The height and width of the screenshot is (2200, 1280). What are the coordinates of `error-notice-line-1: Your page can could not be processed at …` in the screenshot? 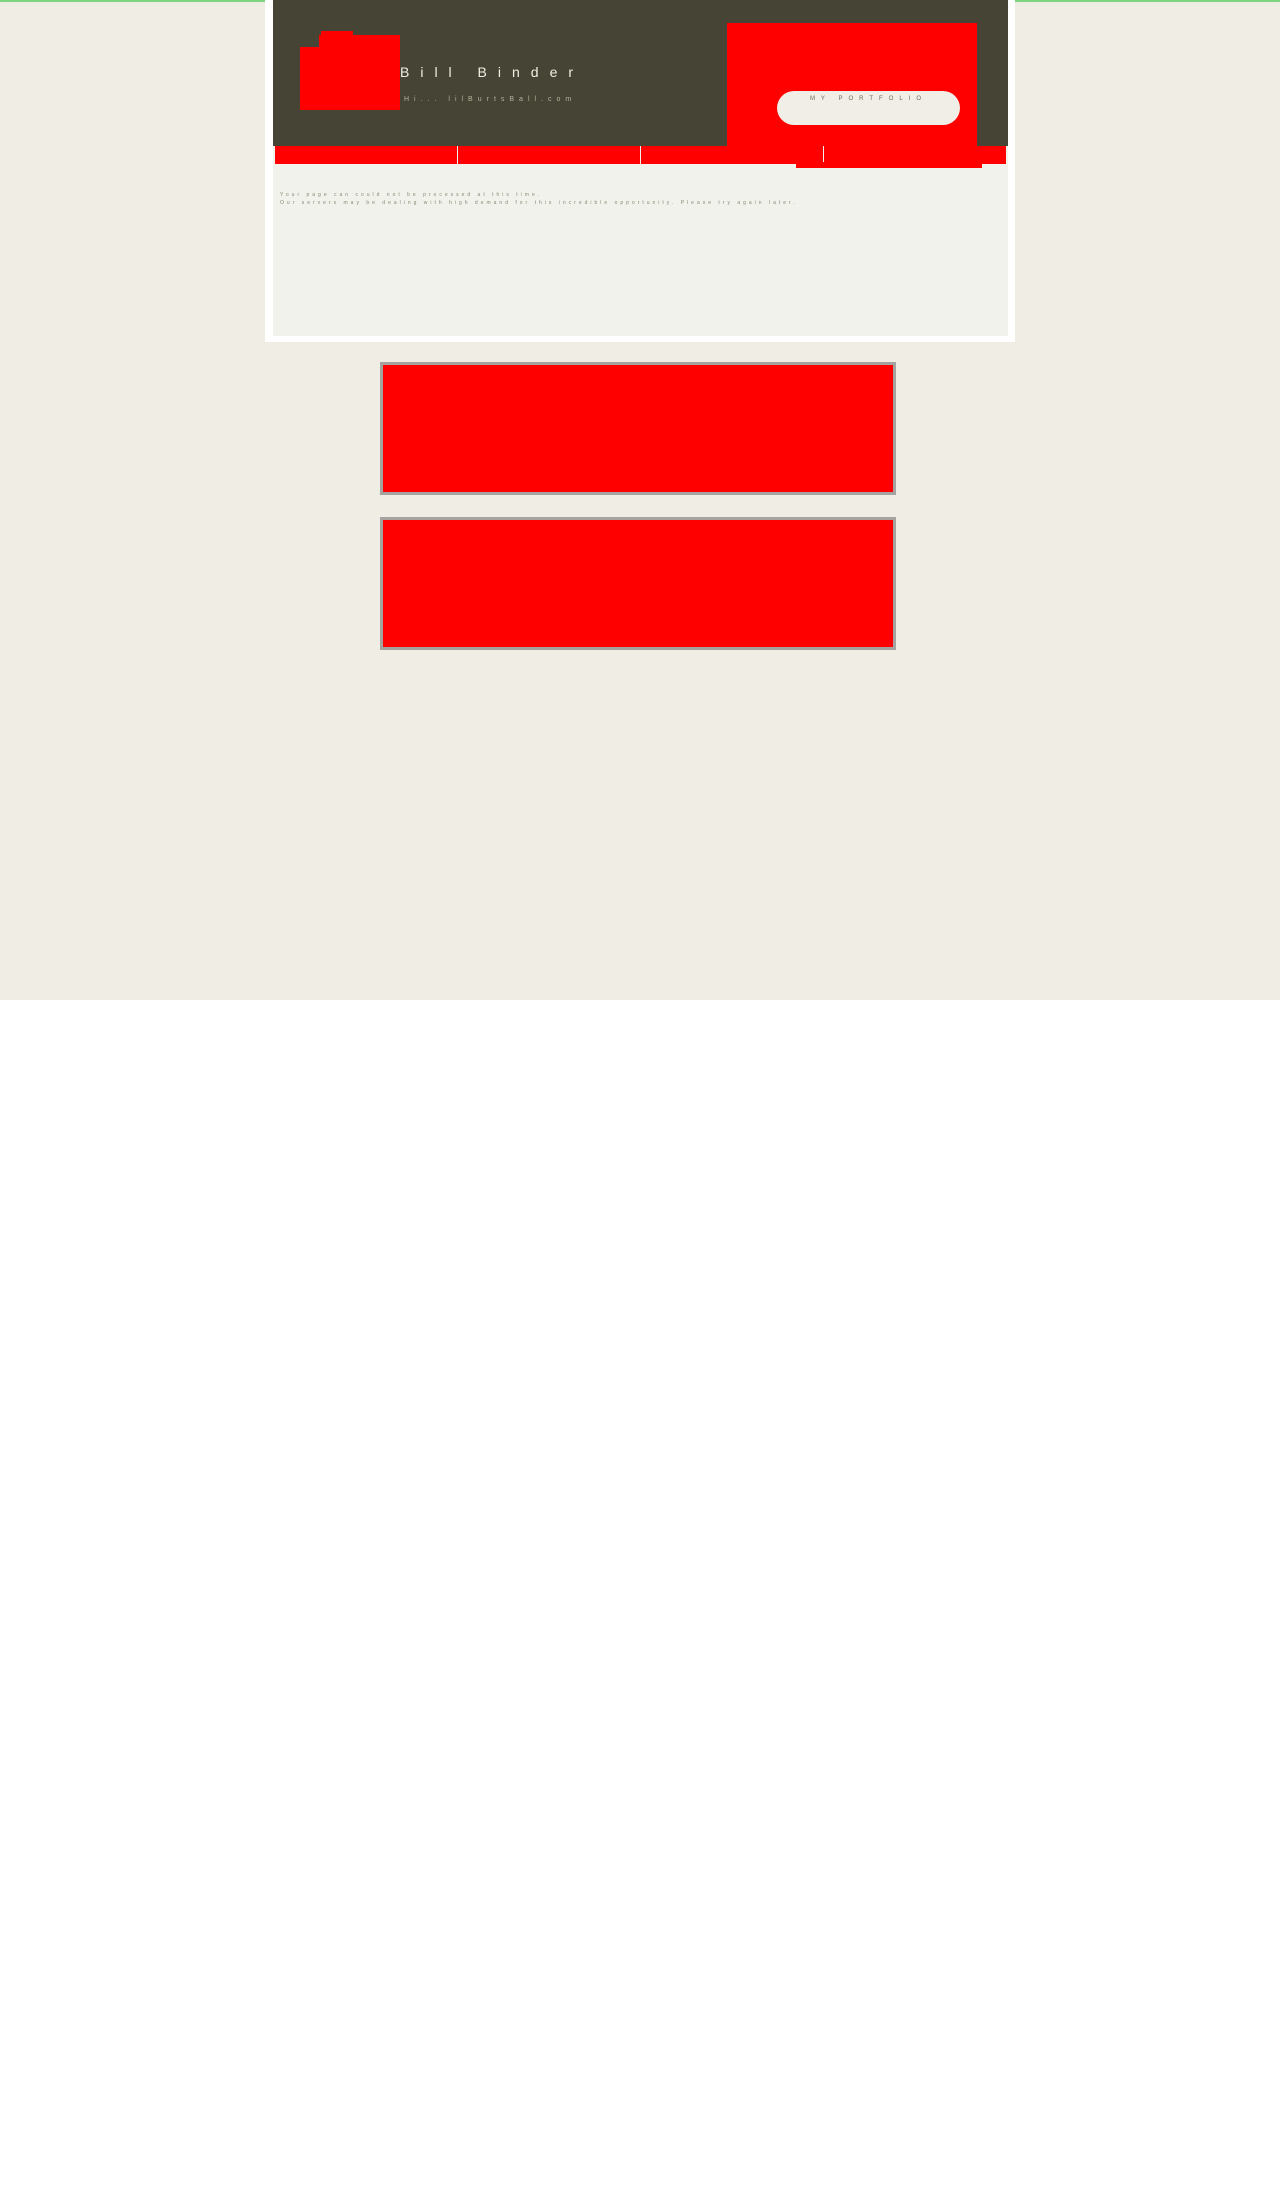 It's located at (411, 195).